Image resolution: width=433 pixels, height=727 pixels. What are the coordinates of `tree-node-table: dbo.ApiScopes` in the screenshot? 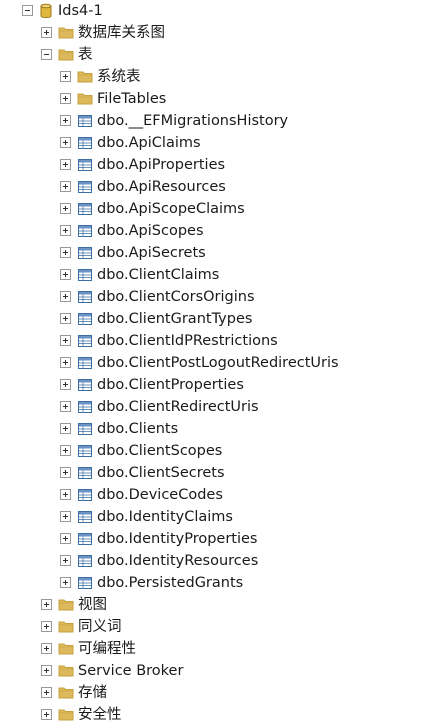 It's located at (216, 231).